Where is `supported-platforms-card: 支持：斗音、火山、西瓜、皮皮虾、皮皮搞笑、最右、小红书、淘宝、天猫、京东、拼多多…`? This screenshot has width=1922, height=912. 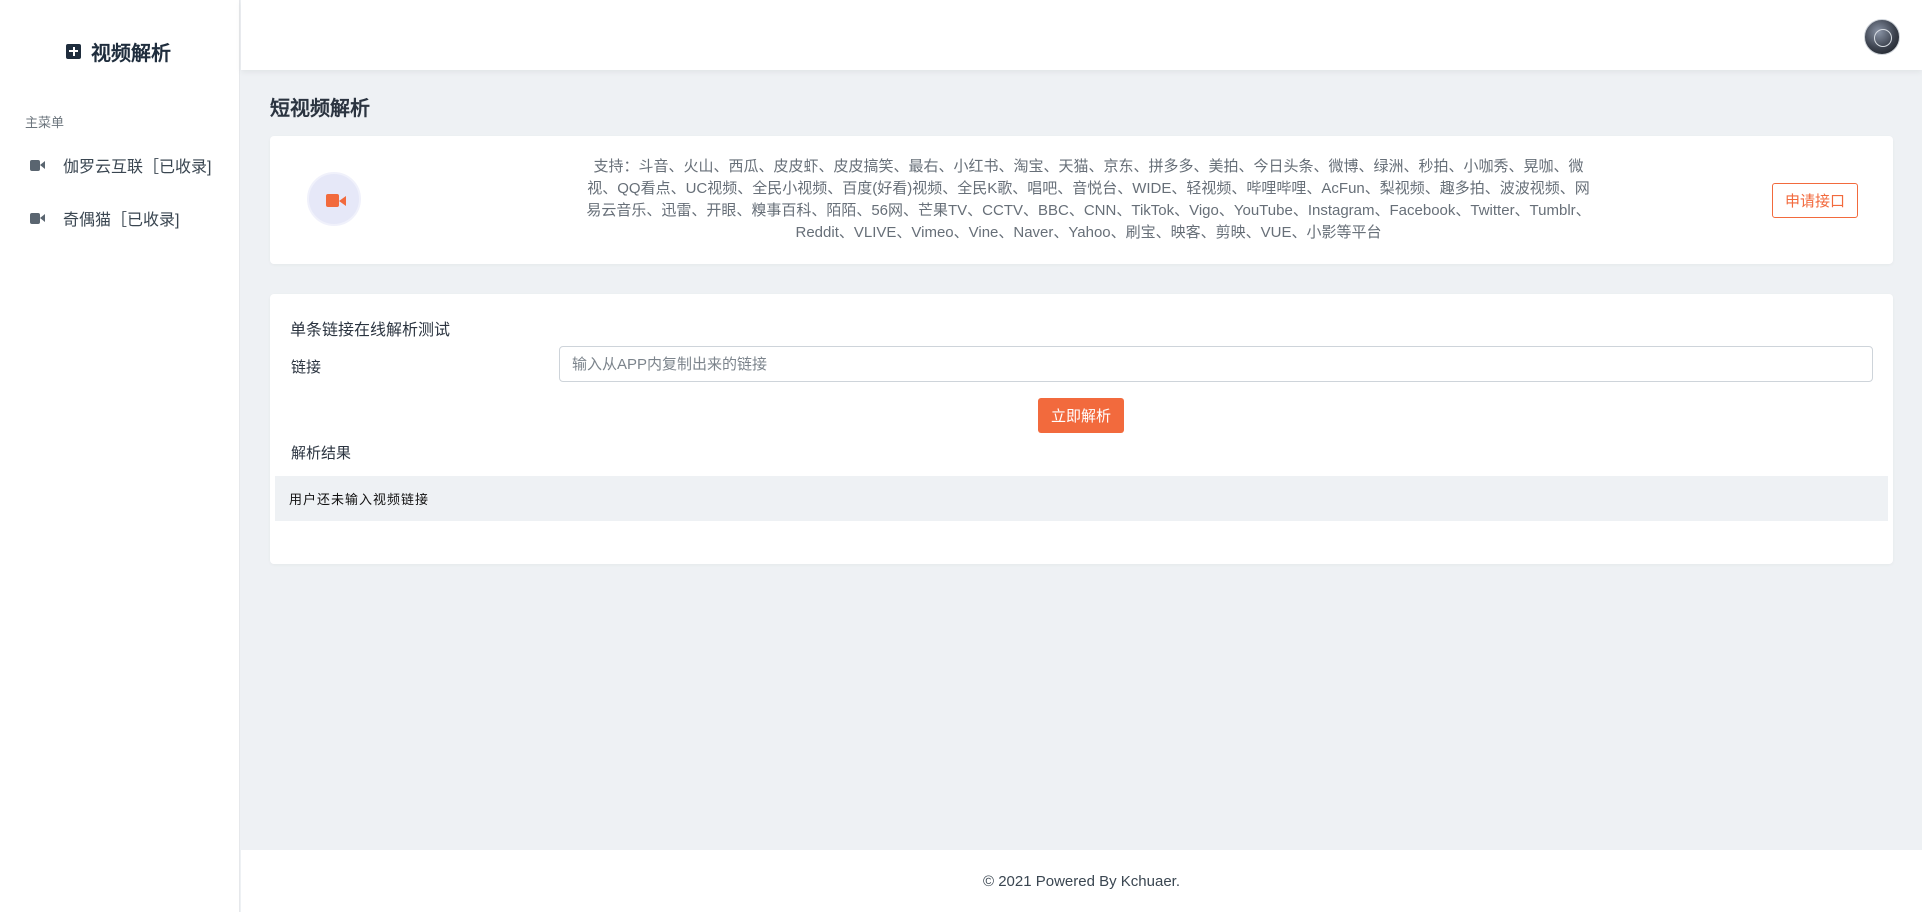
supported-platforms-card: 支持：斗音、火山、西瓜、皮皮虾、皮皮搞笑、最右、小红书、淘宝、天猫、京东、拼多多… is located at coordinates (1081, 200).